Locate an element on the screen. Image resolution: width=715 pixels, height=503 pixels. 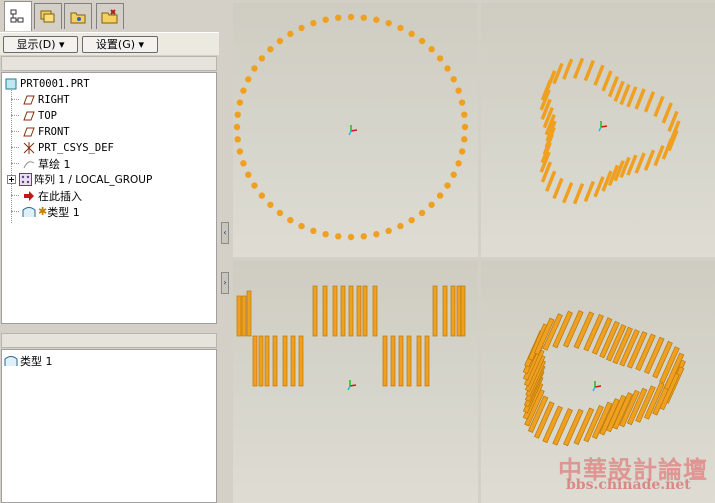
tree-item-part: PRT0001.PRT is located at coordinates (47, 83).